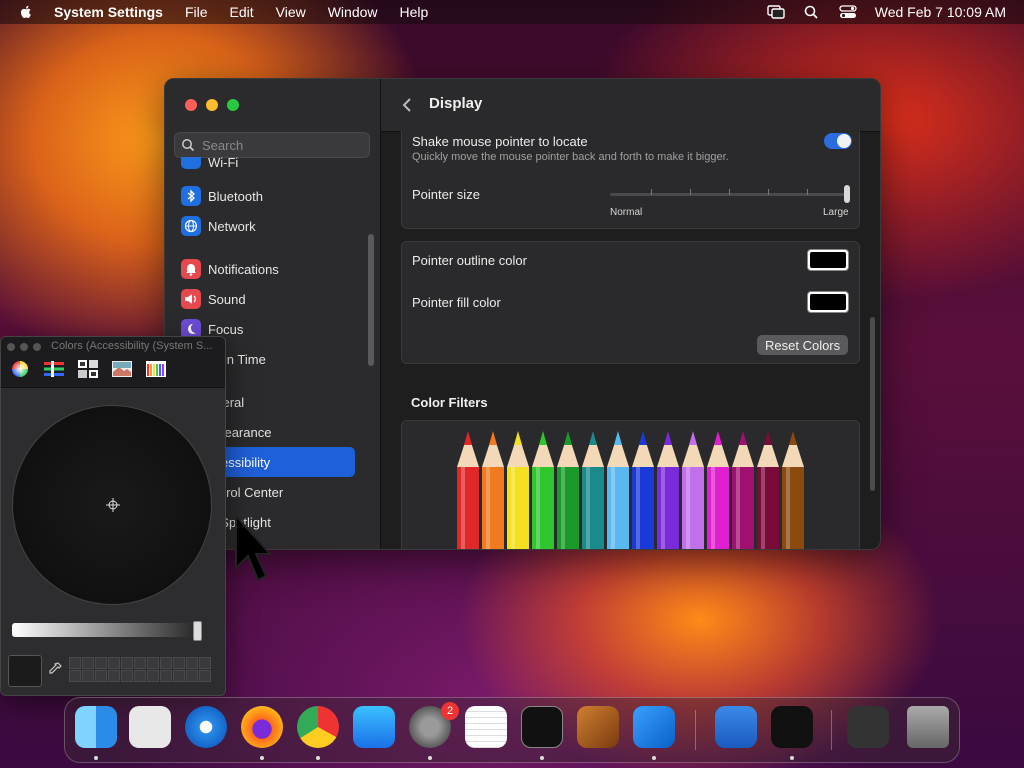 This screenshot has width=1024, height=768. I want to click on textedit-icon, so click(486, 727).